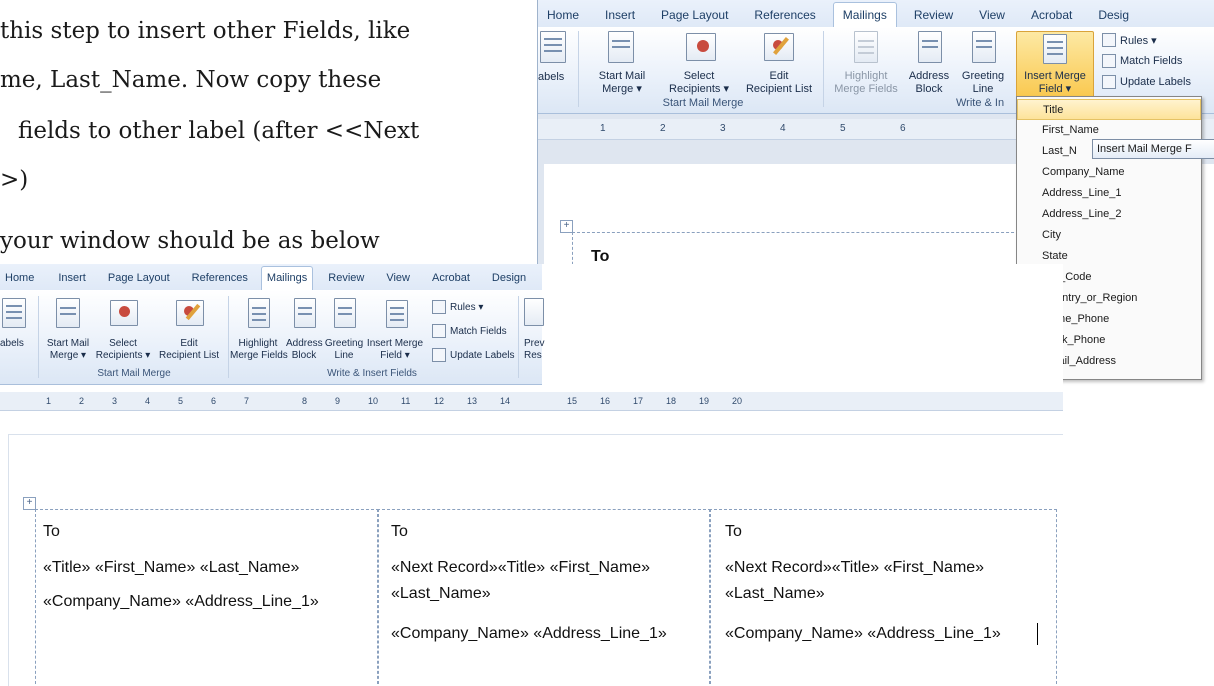 The height and width of the screenshot is (686, 1214). Describe the element at coordinates (1151, 61) in the screenshot. I see `match-fields-label: Match Fields` at that location.